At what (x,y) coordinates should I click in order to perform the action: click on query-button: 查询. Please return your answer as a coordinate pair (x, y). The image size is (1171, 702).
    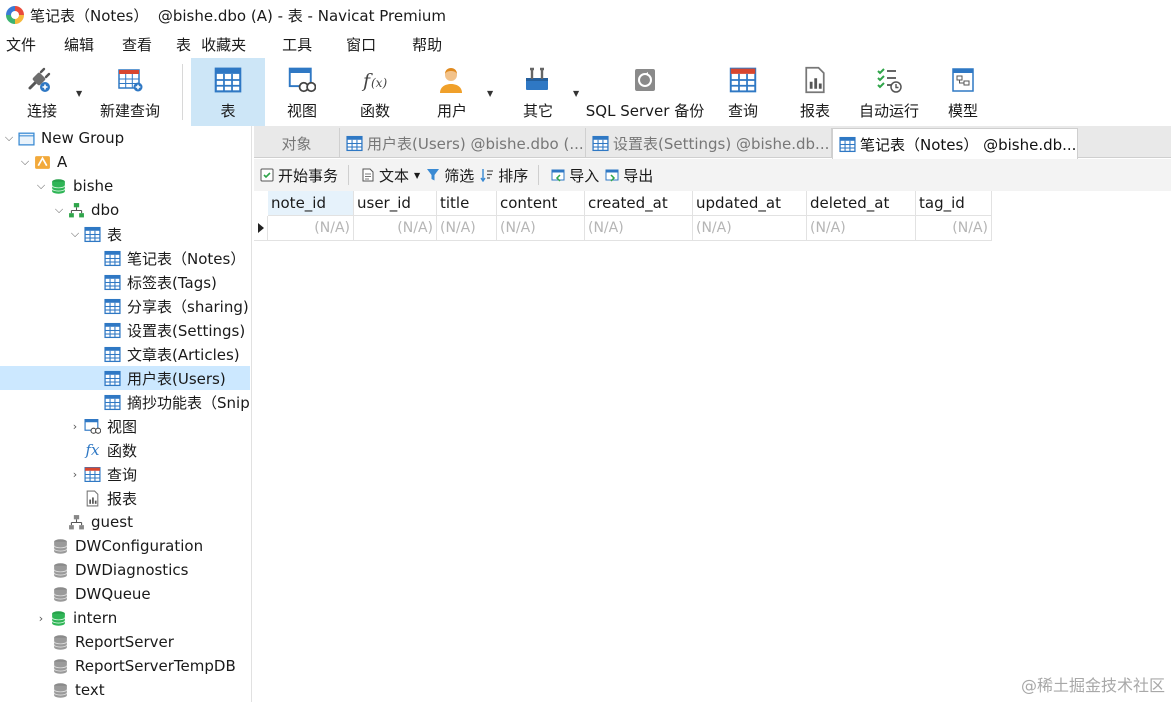
    Looking at the image, I should click on (743, 92).